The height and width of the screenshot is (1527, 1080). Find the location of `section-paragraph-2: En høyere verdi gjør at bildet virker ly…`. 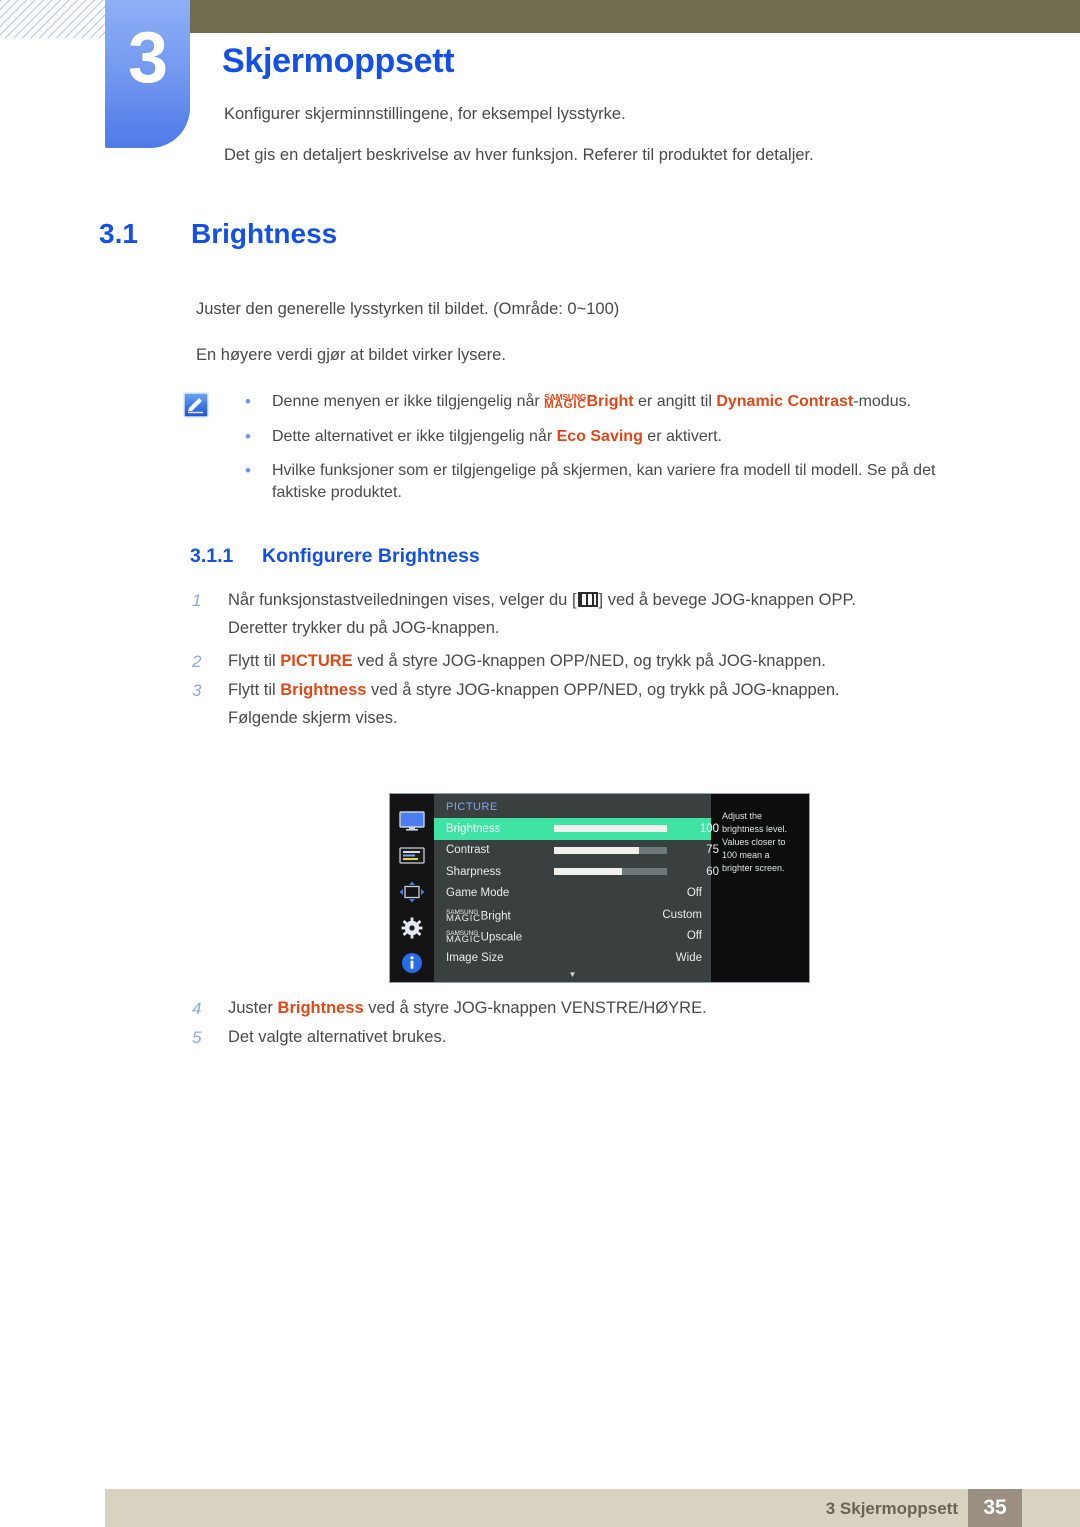

section-paragraph-2: En høyere verdi gjør at bildet virker ly… is located at coordinates (351, 355).